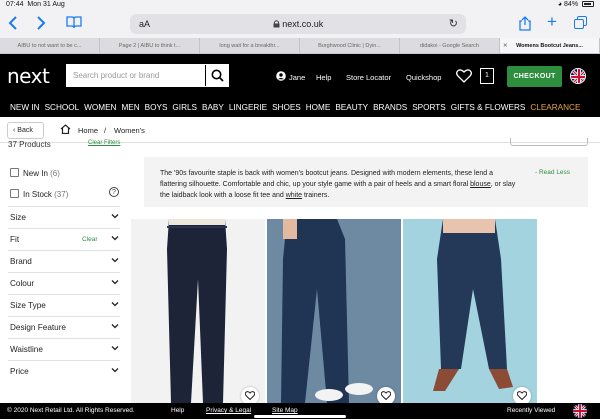  What do you see at coordinates (13, 25) in the screenshot?
I see `back-chevron-icon` at bounding box center [13, 25].